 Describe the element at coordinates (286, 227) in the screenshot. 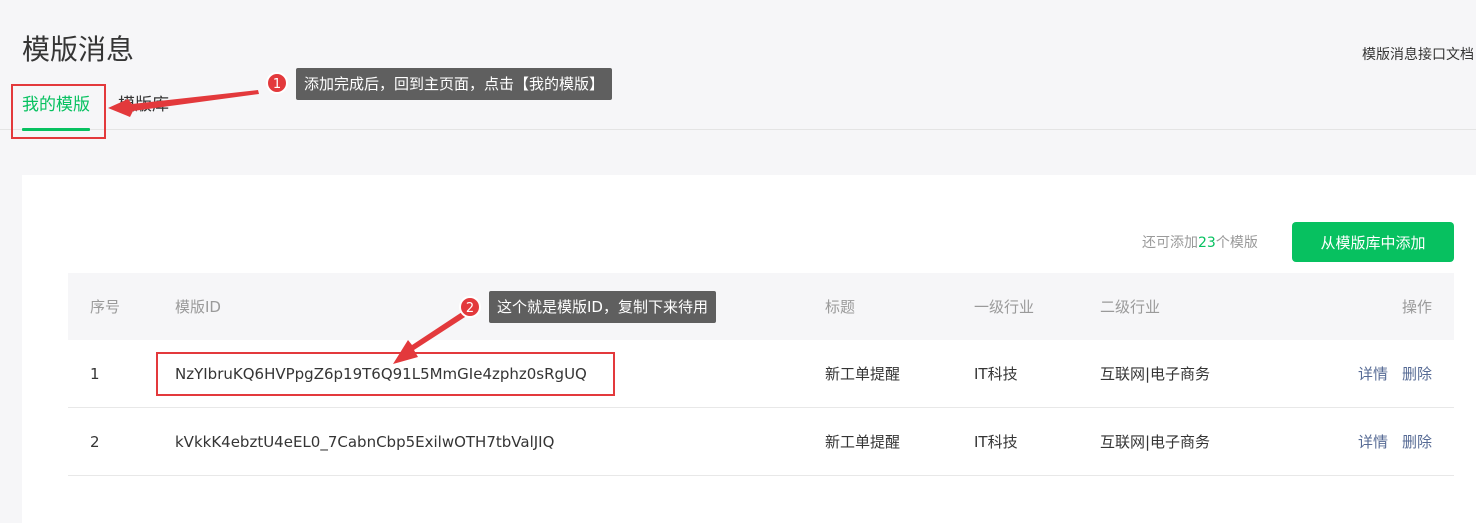

I see `annotation-arrows` at that location.